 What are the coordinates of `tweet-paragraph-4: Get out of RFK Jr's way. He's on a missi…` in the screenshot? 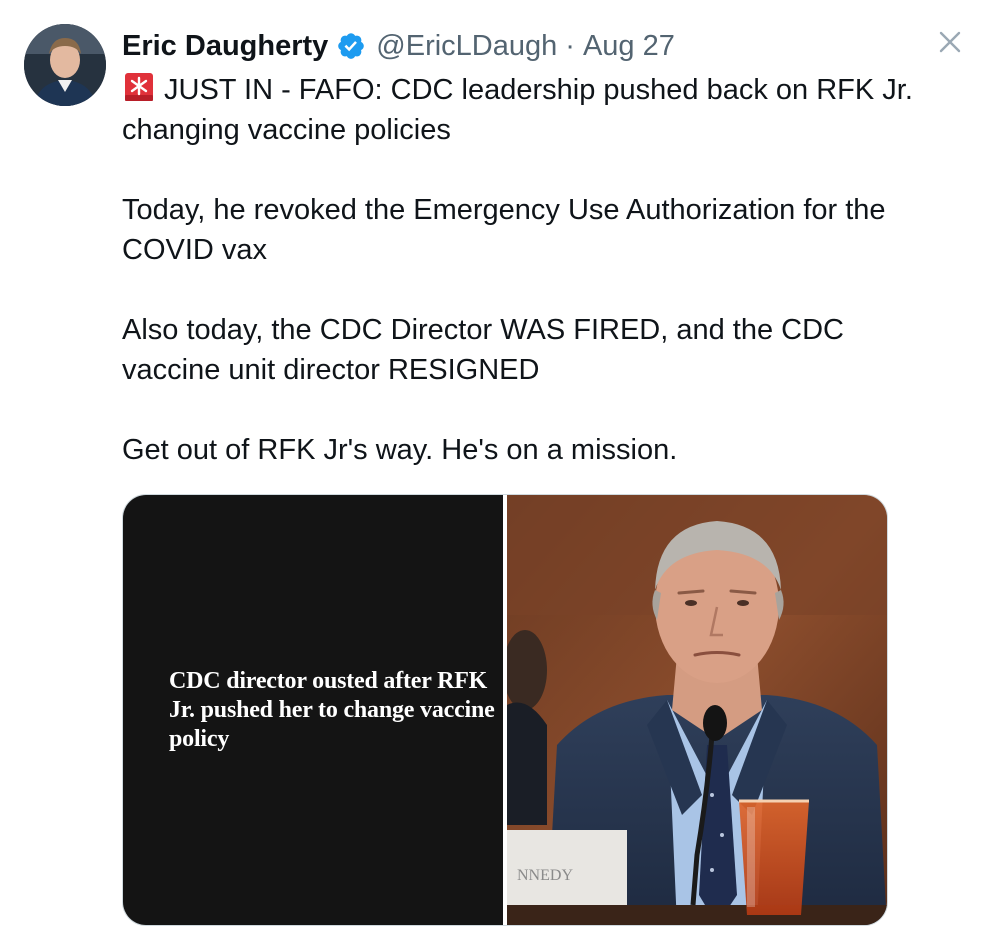 It's located at (400, 450).